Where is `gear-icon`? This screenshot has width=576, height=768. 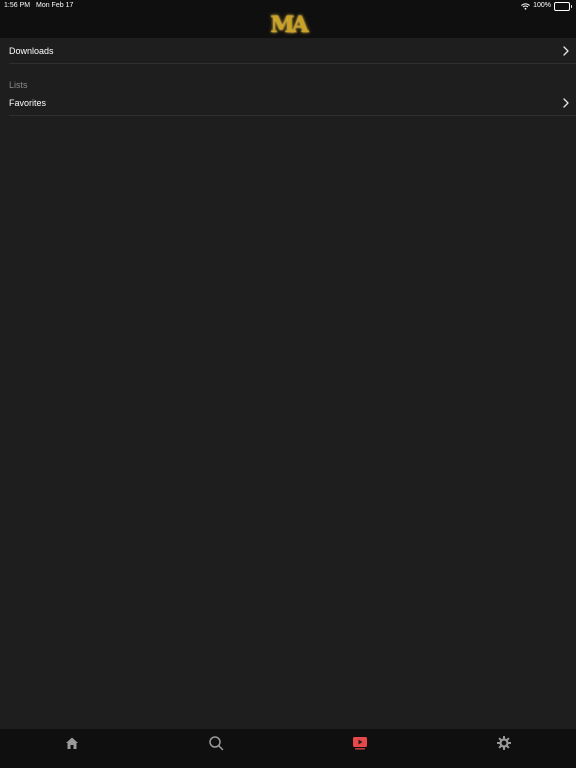 gear-icon is located at coordinates (504, 743).